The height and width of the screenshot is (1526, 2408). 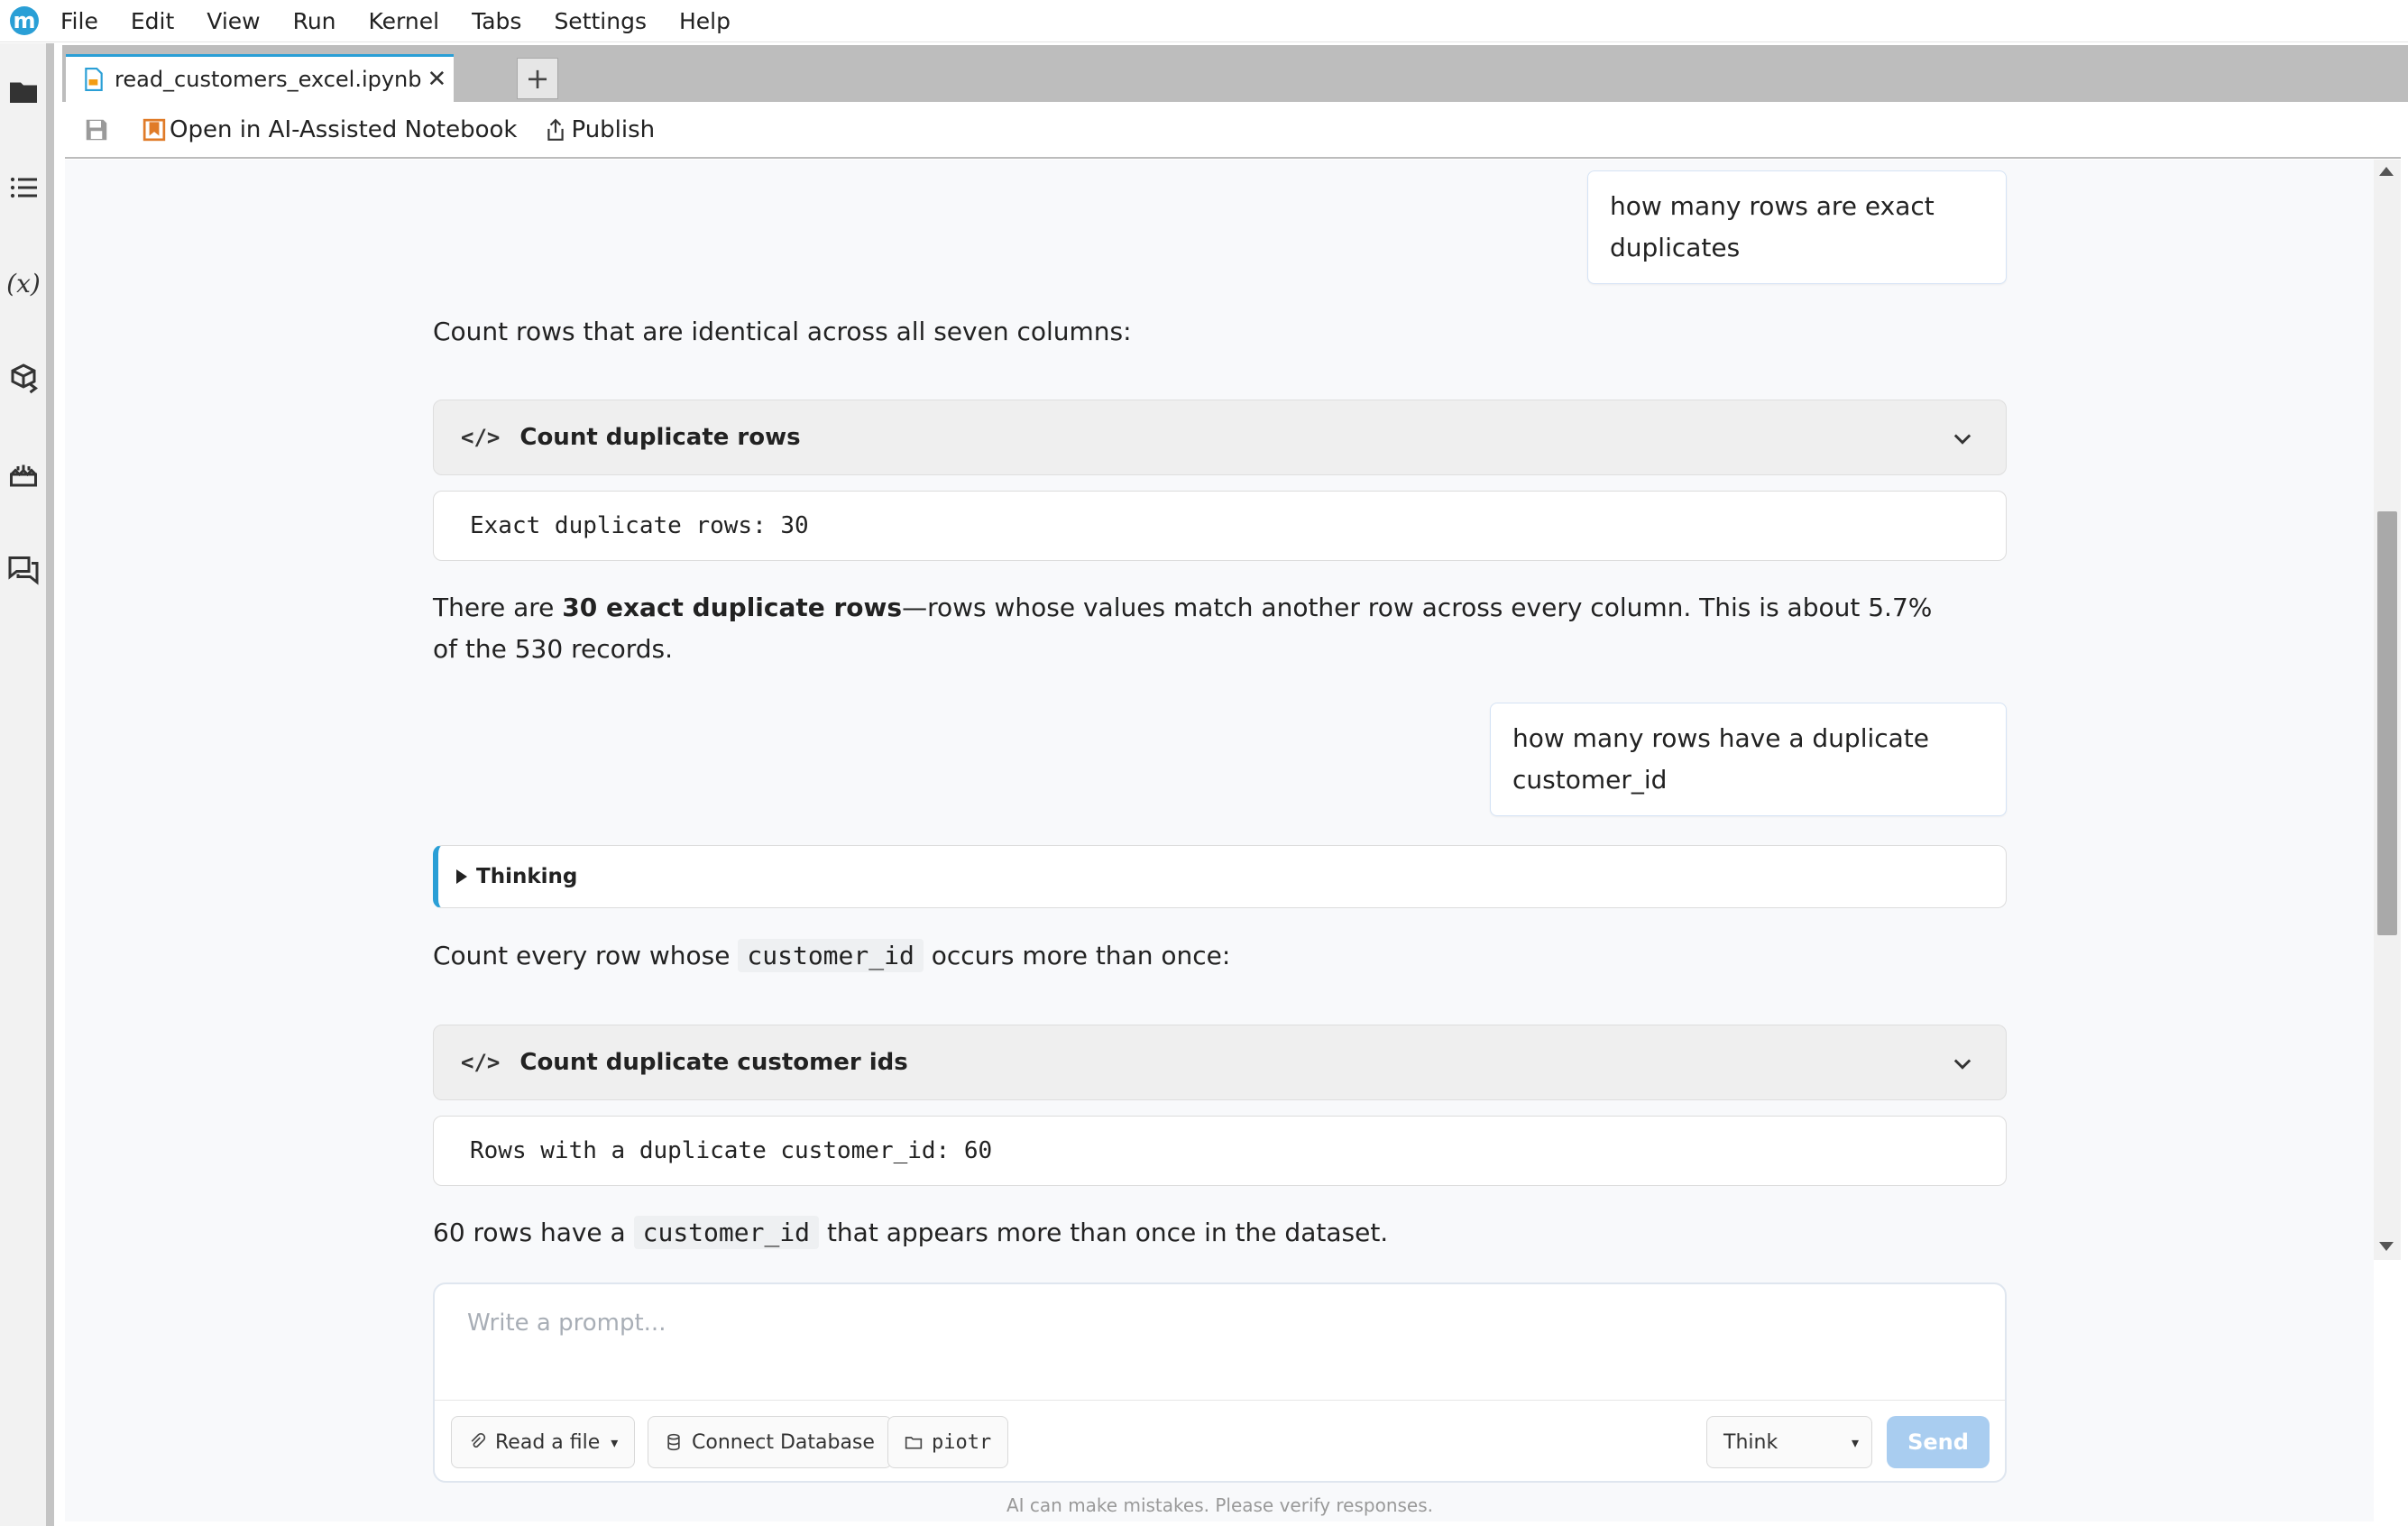 I want to click on read-file-button: Read a file ▾, so click(x=543, y=1442).